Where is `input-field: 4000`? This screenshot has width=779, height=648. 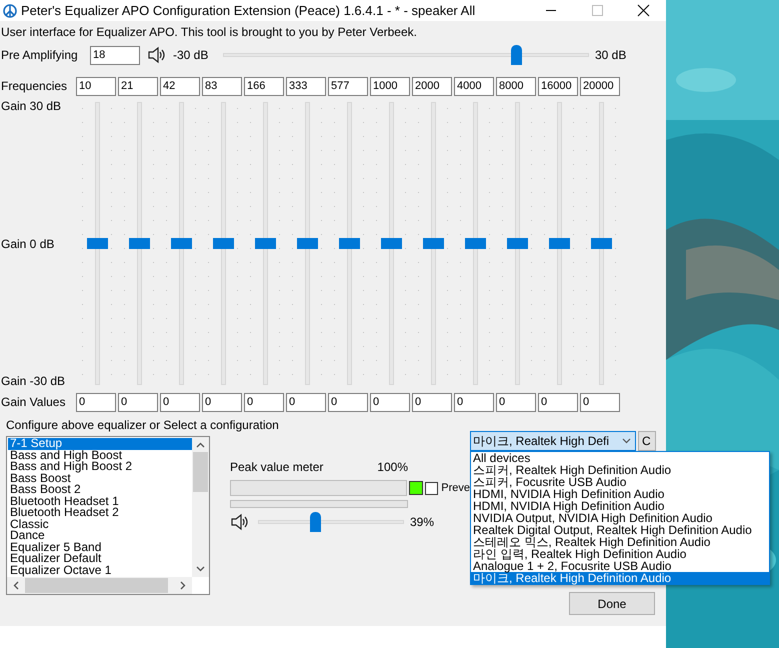
input-field: 4000 is located at coordinates (474, 86).